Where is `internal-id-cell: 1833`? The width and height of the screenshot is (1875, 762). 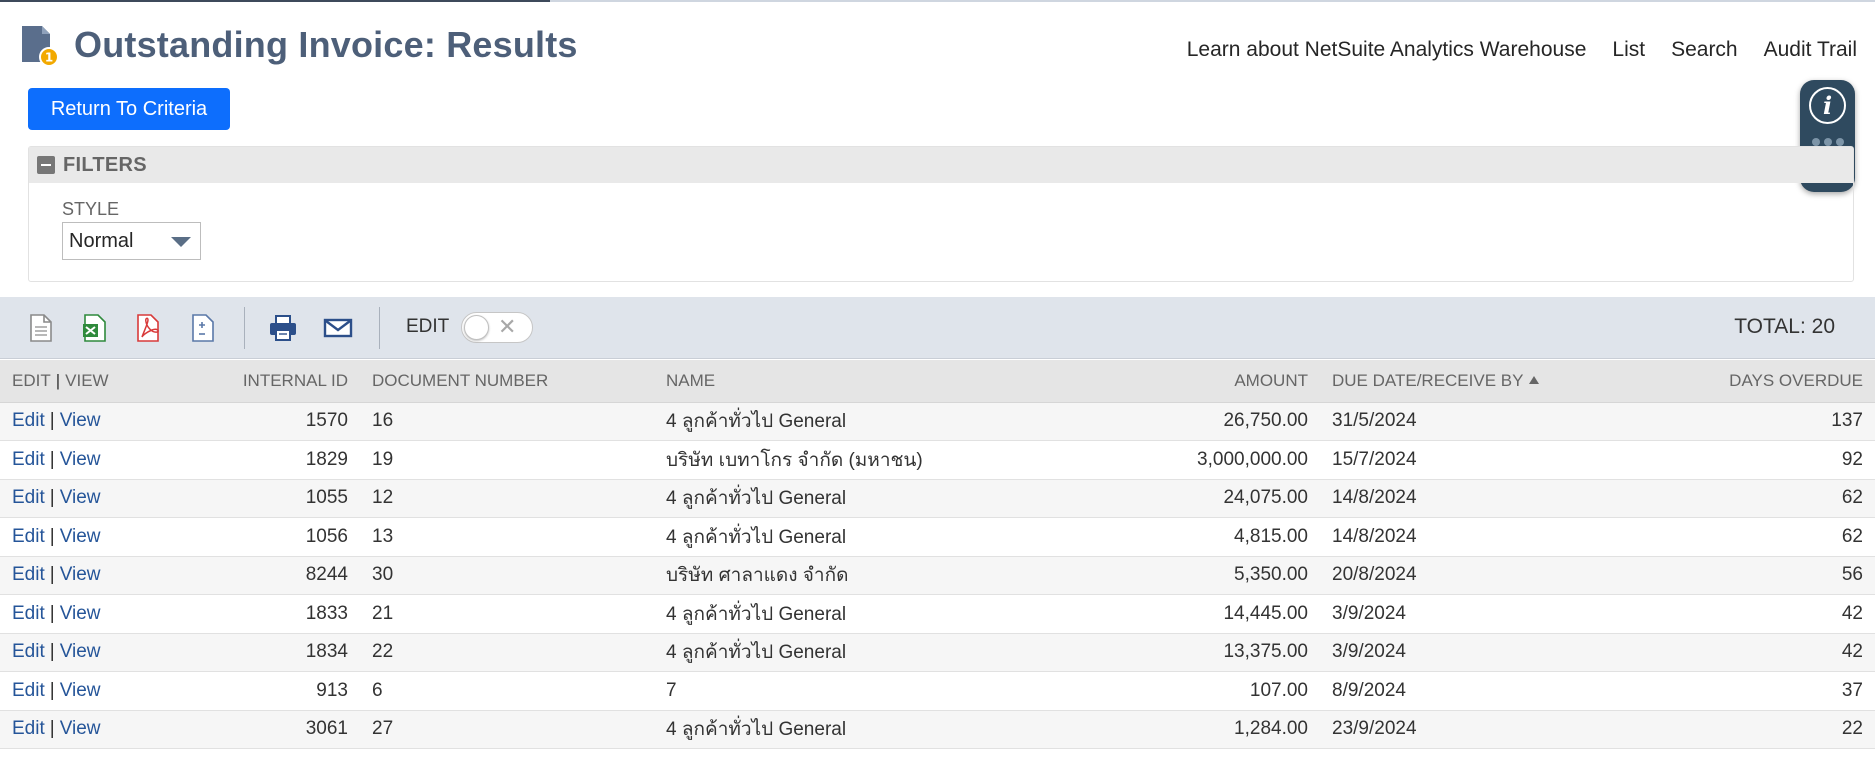
internal-id-cell: 1833 is located at coordinates (285, 614).